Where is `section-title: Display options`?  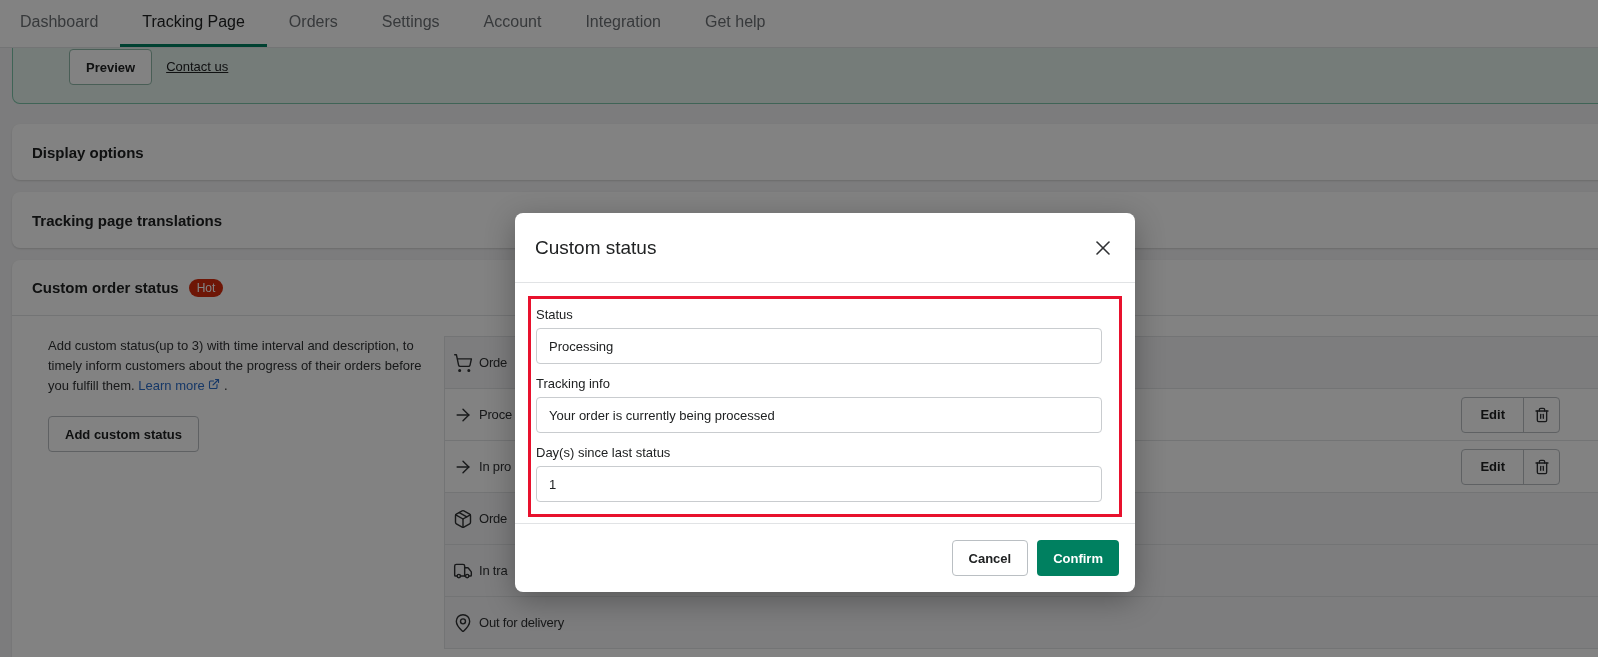
section-title: Display options is located at coordinates (88, 152).